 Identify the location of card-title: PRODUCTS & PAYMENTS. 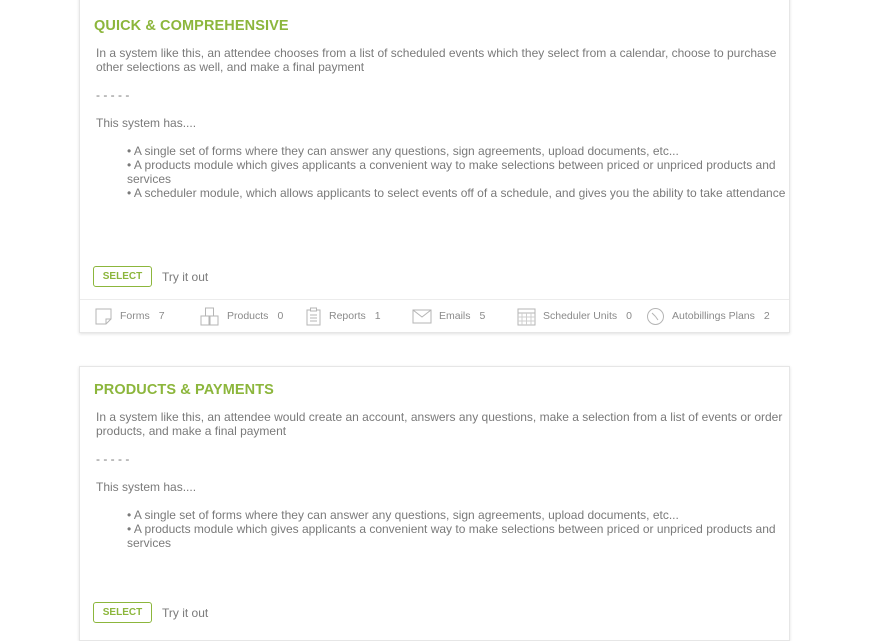
(184, 390).